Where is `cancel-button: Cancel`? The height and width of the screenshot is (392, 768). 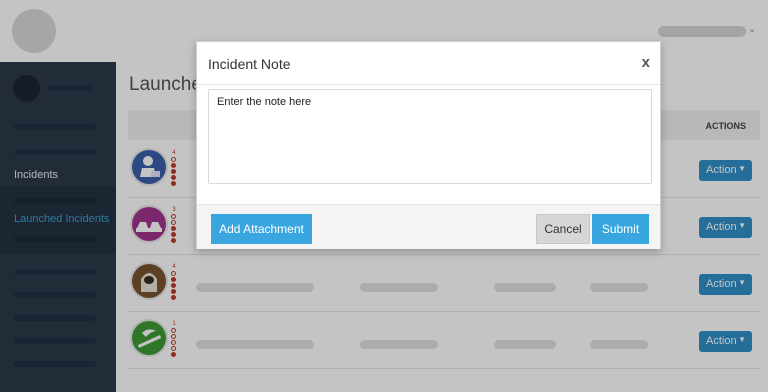 cancel-button: Cancel is located at coordinates (563, 229).